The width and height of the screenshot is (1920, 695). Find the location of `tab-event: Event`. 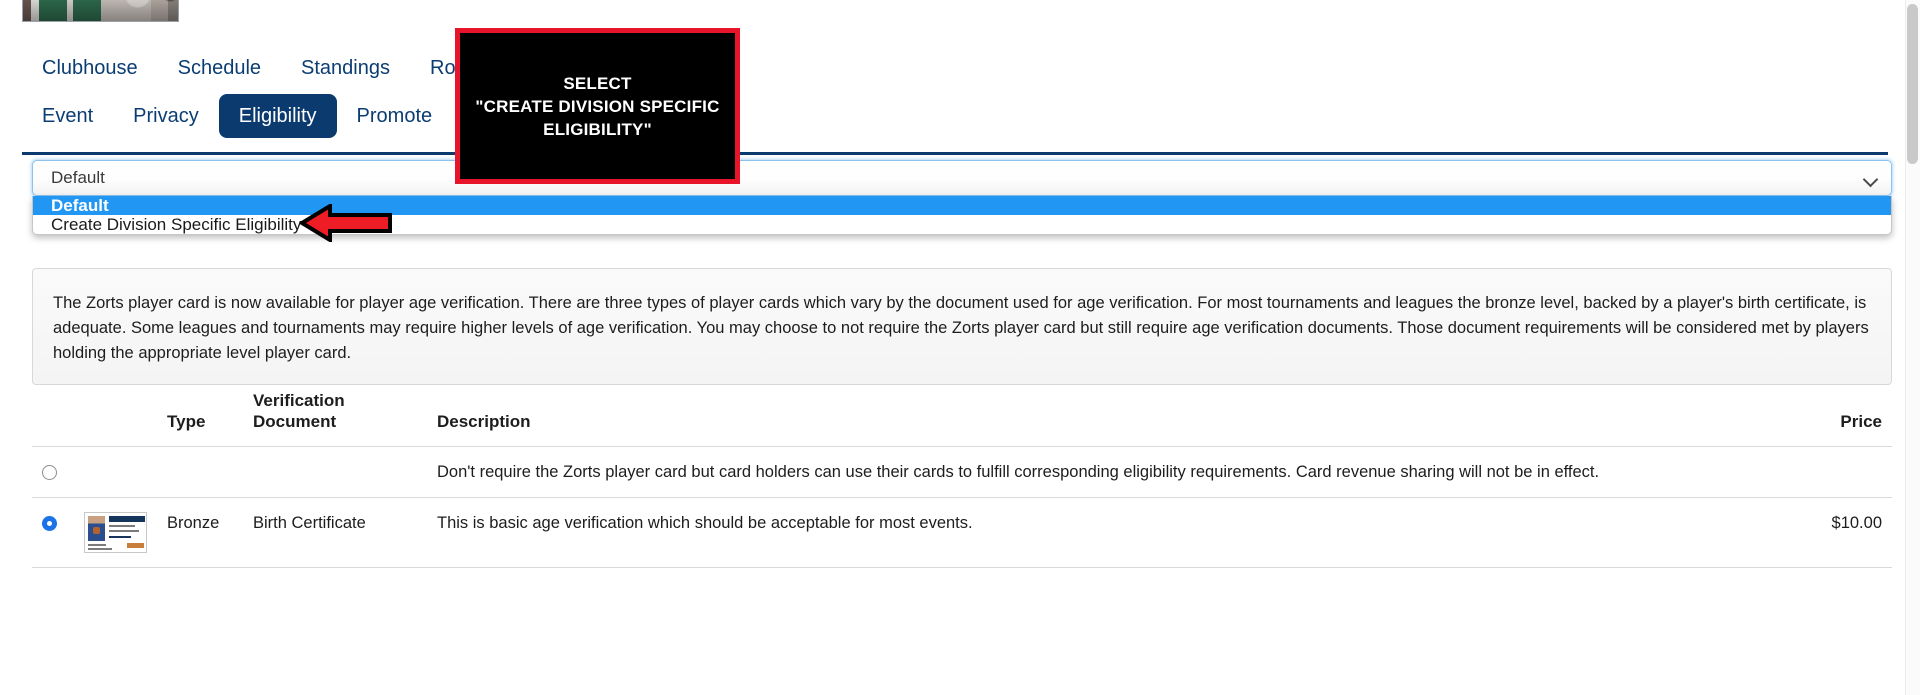

tab-event: Event is located at coordinates (67, 116).